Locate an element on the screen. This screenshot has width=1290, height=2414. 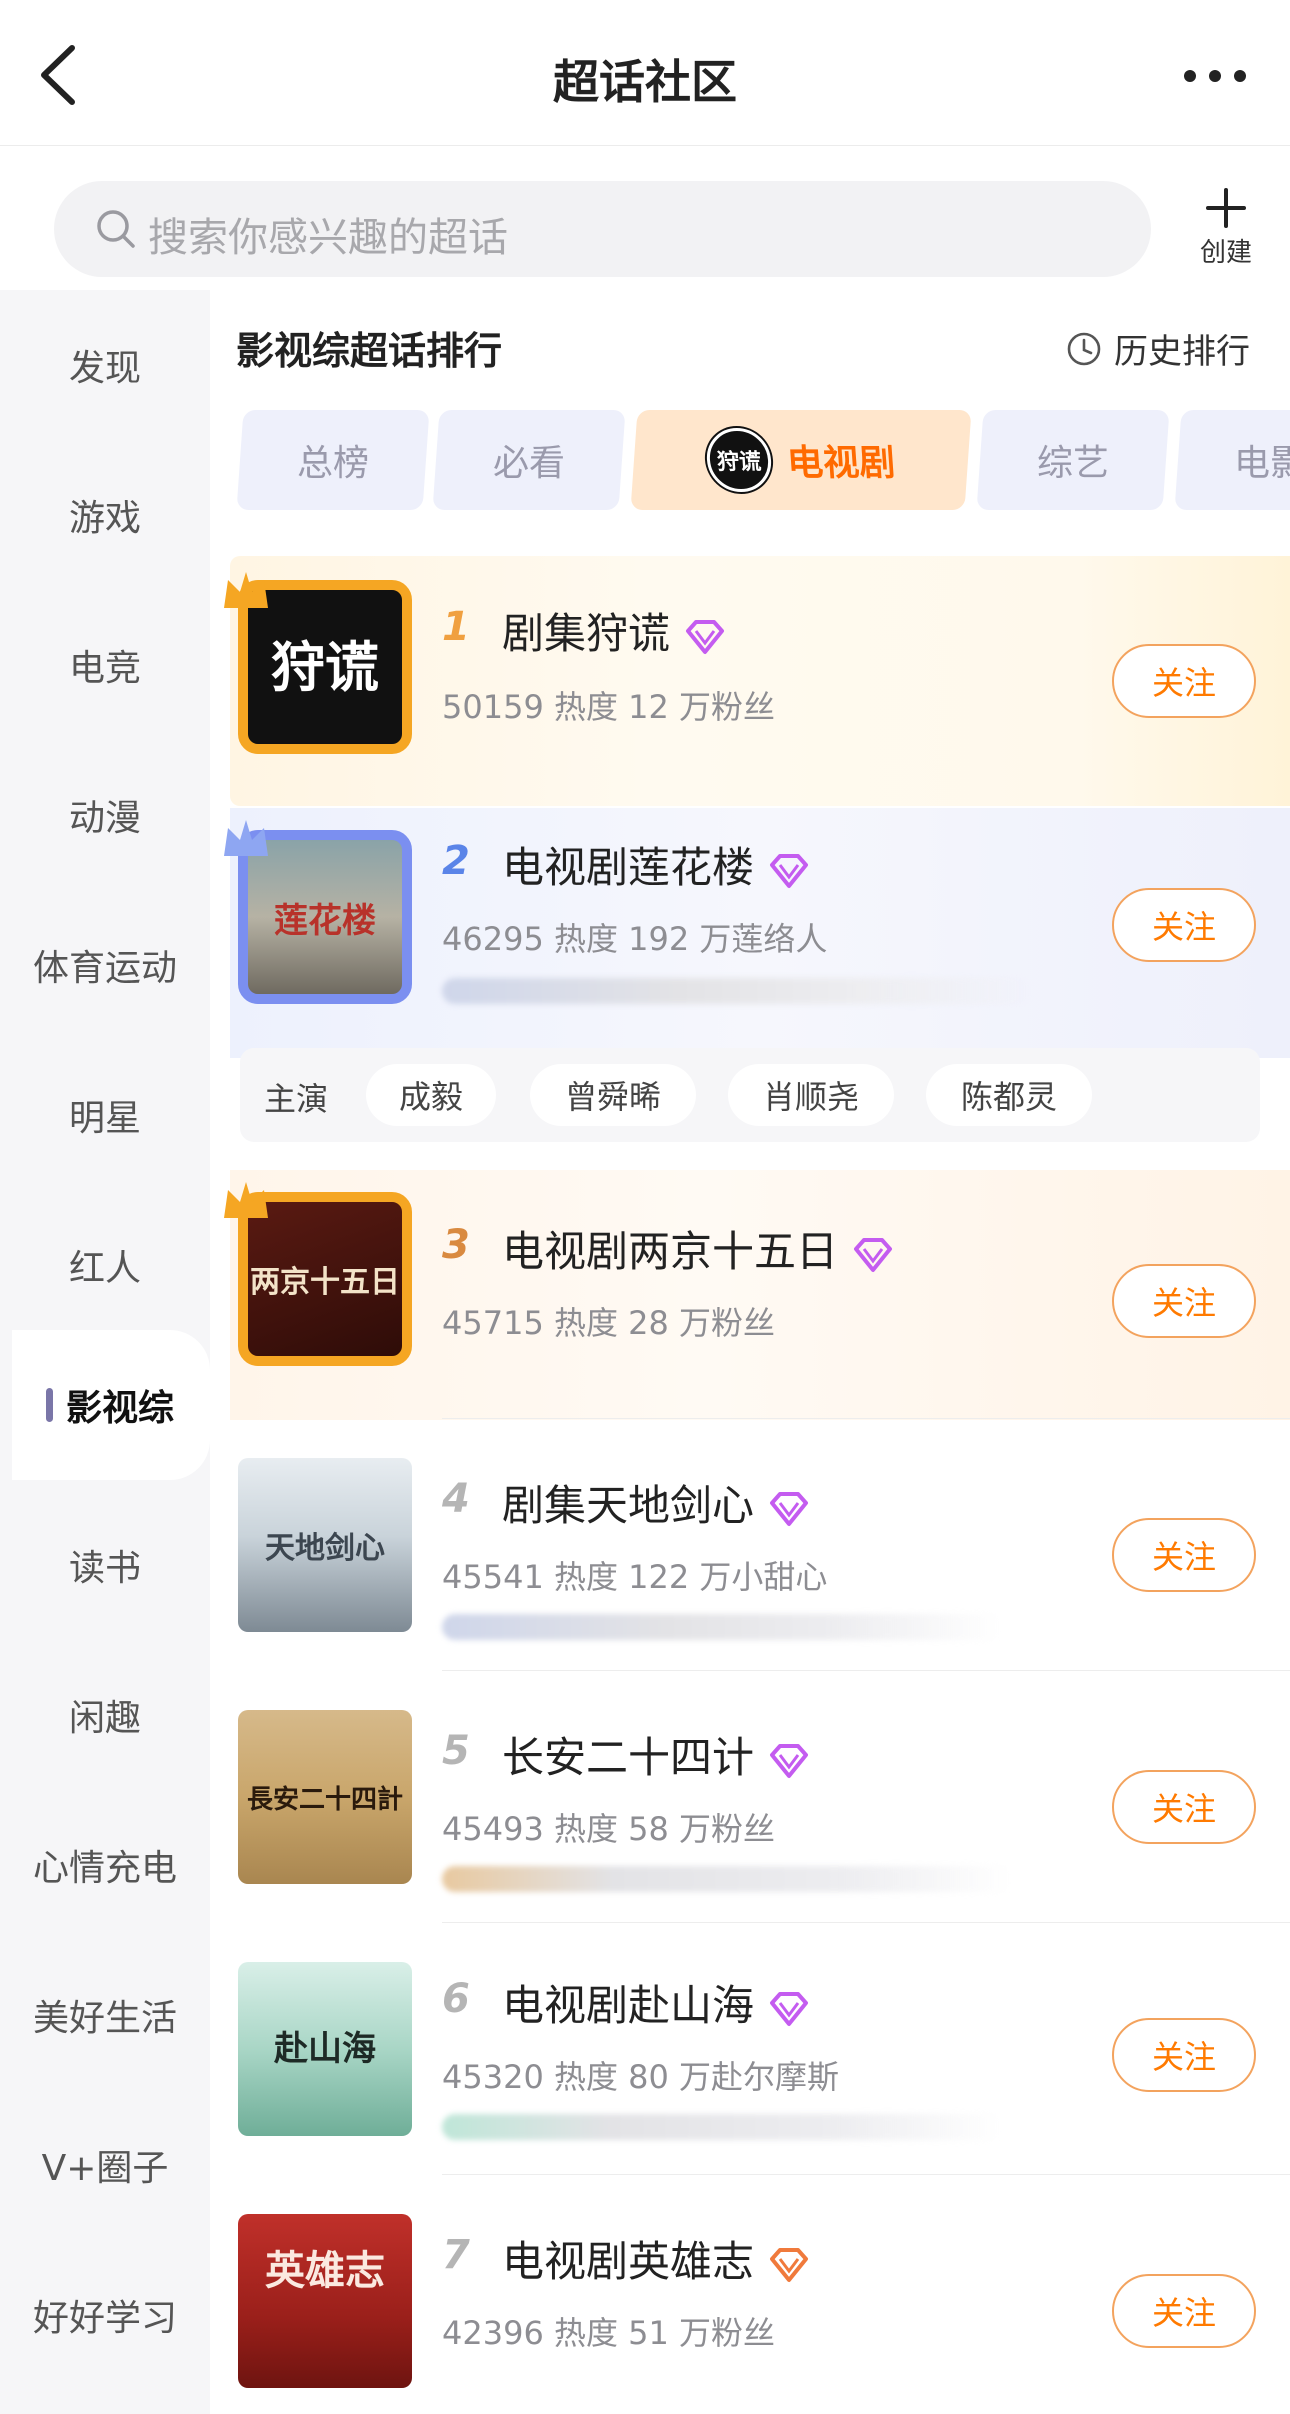
tab-variety: 综艺 is located at coordinates (1073, 460).